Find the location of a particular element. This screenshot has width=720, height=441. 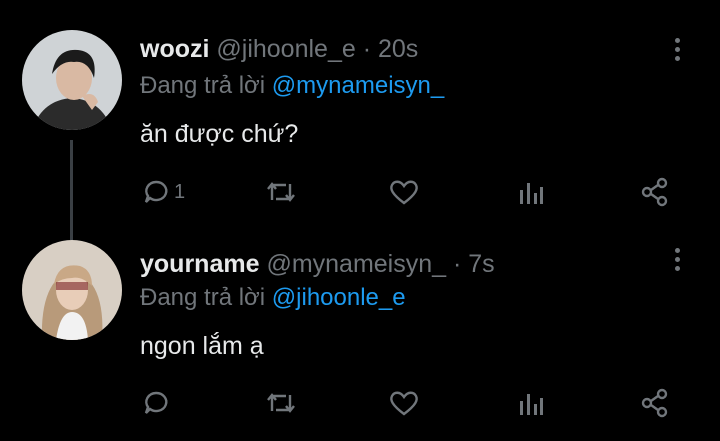

tweet-header: yourname @mynameisyn_ · 7s is located at coordinates (317, 264).